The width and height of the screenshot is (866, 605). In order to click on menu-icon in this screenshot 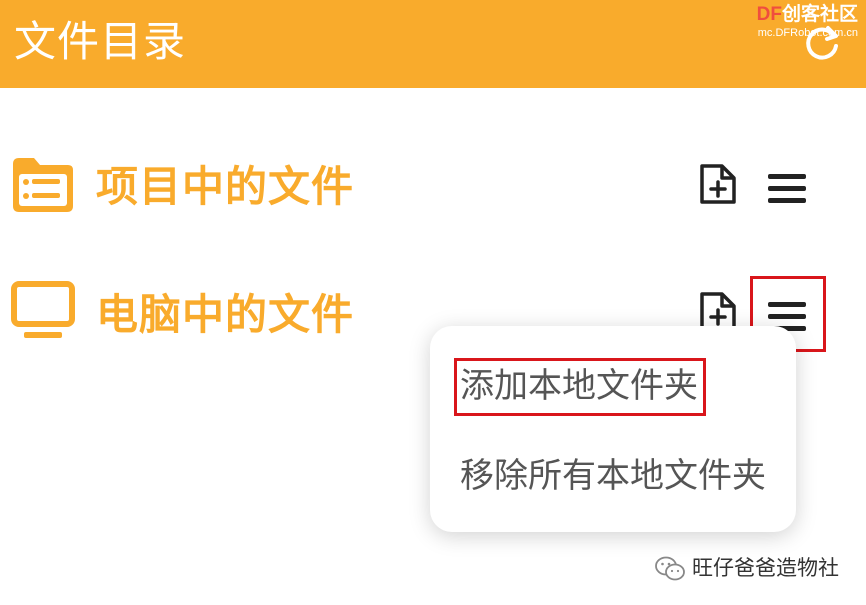, I will do `click(787, 190)`.